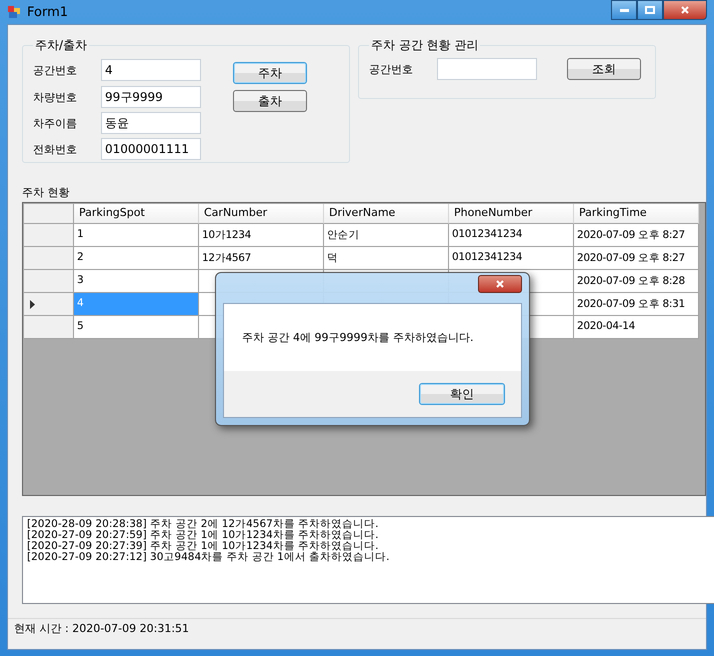 The image size is (714, 656). Describe the element at coordinates (636, 327) in the screenshot. I see `table-cell: 2020-04-14` at that location.